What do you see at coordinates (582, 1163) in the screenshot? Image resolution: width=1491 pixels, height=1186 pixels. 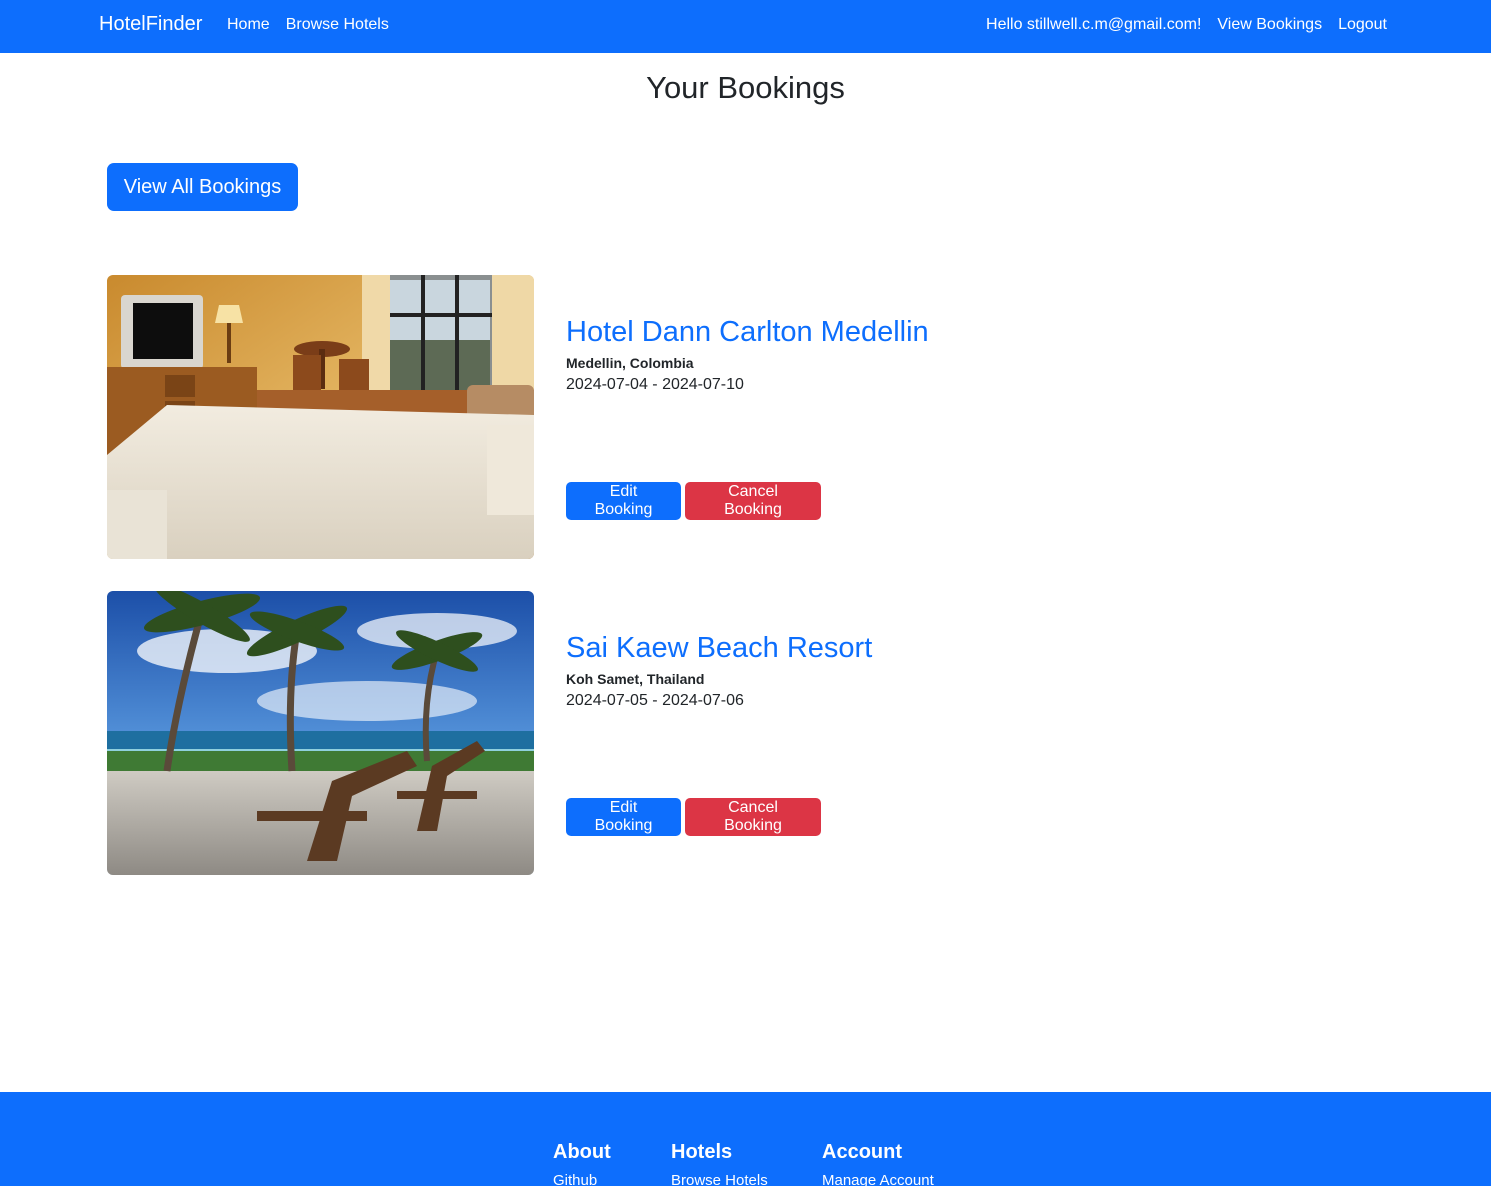 I see `footer-about-column: About Github` at bounding box center [582, 1163].